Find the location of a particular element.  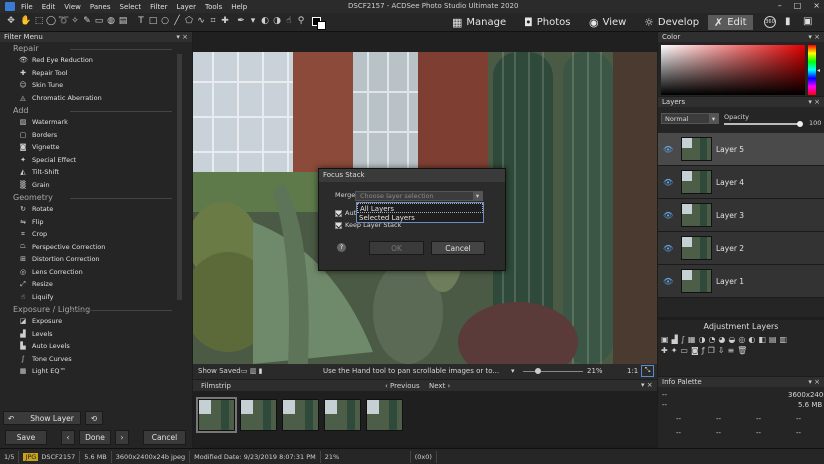

move-tool-icon: ✥ is located at coordinates (11, 21).